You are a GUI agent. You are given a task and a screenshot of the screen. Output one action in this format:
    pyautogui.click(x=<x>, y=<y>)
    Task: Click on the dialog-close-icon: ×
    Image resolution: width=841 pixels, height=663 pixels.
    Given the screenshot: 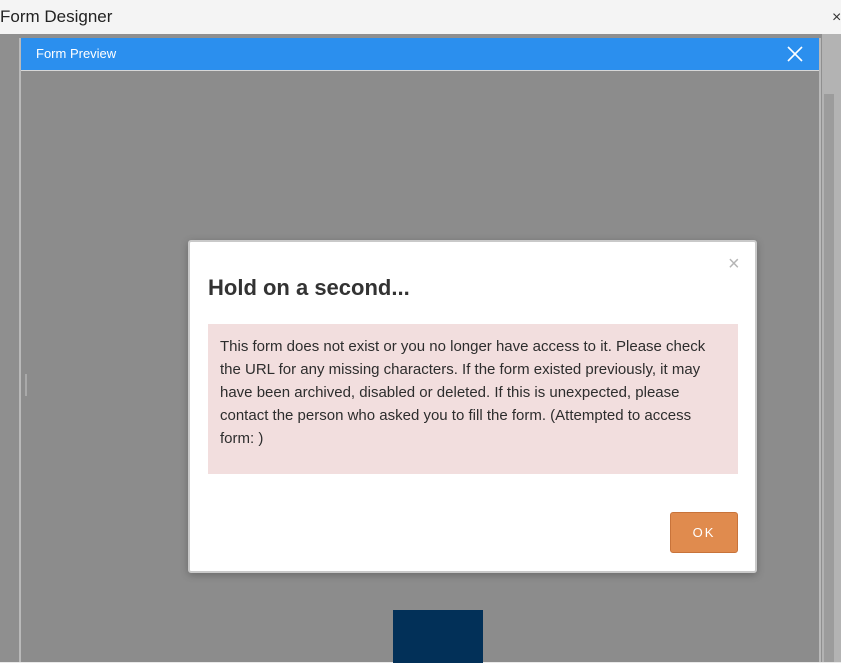 What is the action you would take?
    pyautogui.click(x=734, y=264)
    